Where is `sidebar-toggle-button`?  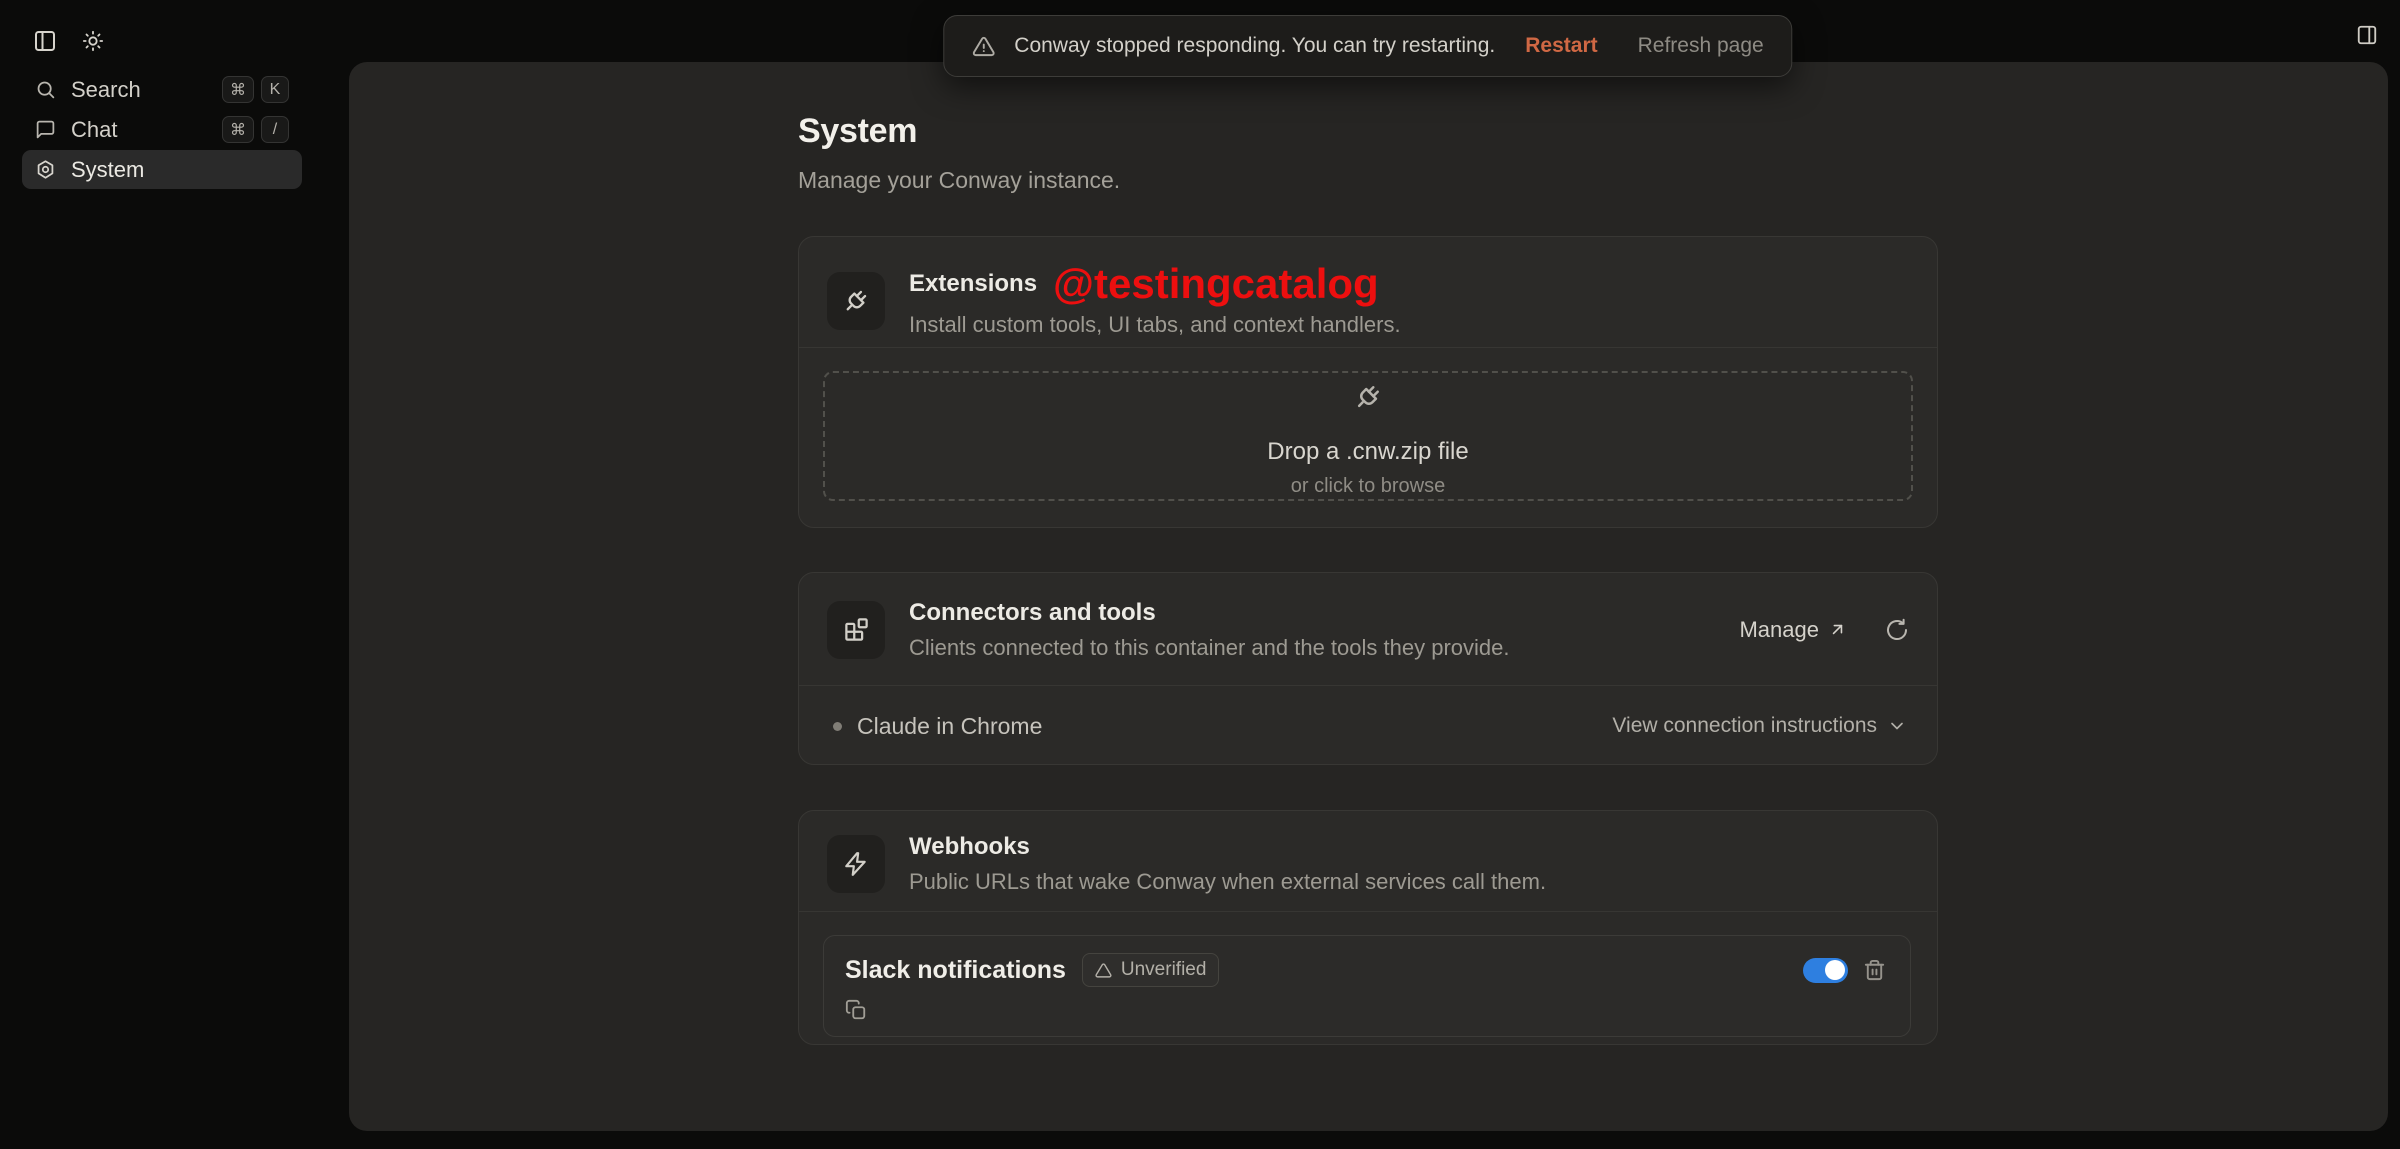
sidebar-toggle-button is located at coordinates (45, 41).